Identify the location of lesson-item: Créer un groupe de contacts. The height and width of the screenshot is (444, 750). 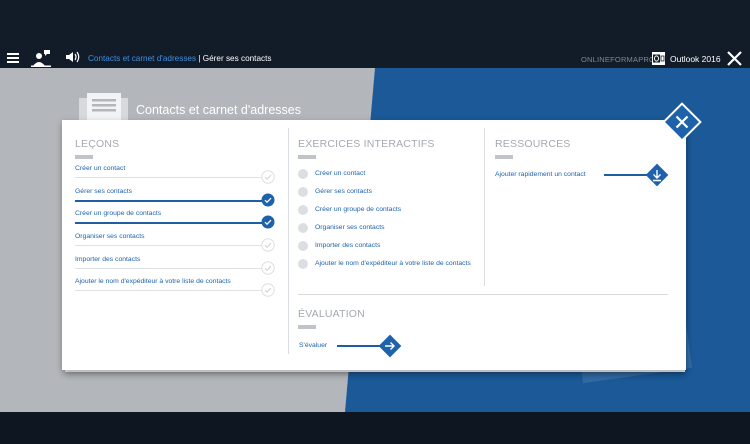
(175, 219).